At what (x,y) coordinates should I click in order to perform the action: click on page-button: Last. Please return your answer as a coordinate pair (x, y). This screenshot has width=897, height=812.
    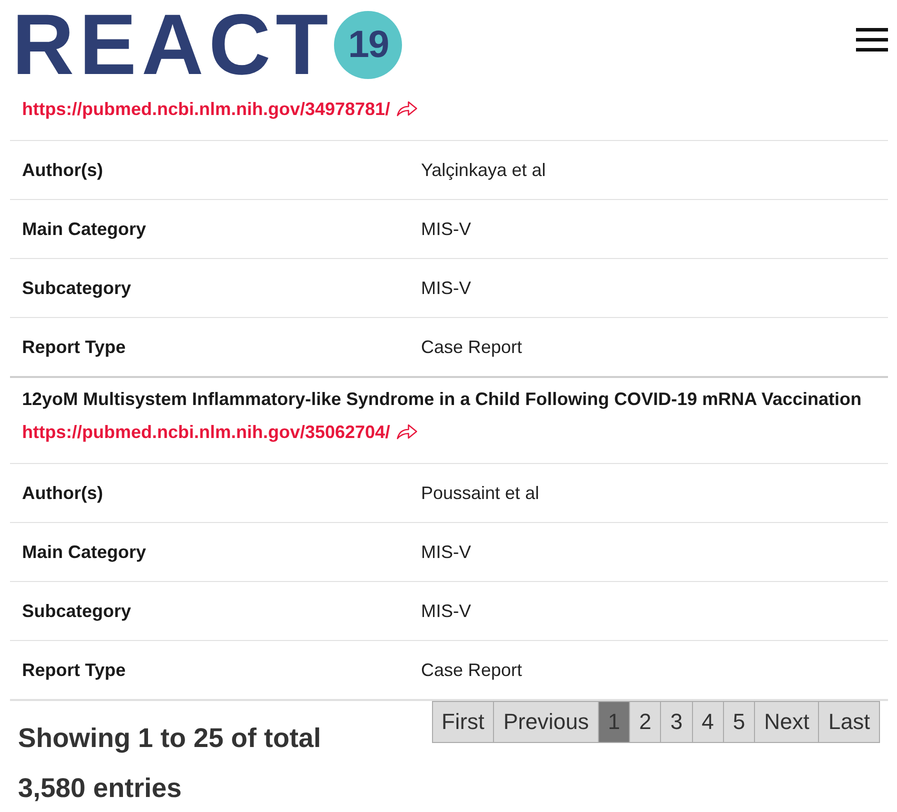
    Looking at the image, I should click on (849, 722).